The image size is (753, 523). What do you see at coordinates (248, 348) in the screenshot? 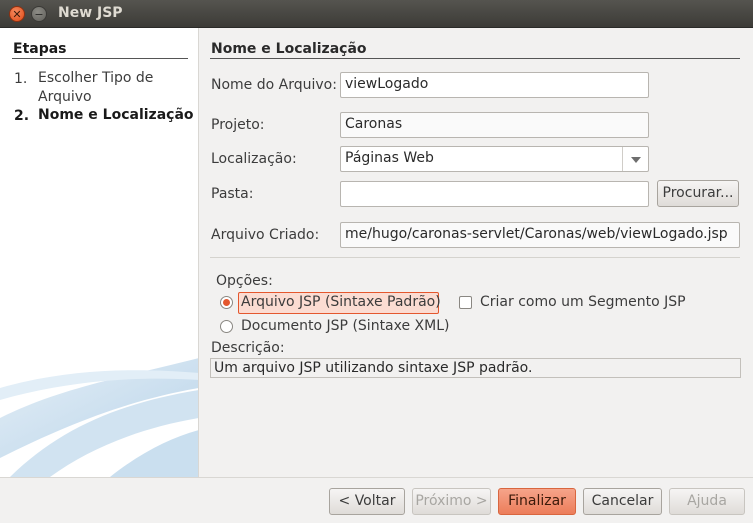
I see `description-title: Descrição:` at bounding box center [248, 348].